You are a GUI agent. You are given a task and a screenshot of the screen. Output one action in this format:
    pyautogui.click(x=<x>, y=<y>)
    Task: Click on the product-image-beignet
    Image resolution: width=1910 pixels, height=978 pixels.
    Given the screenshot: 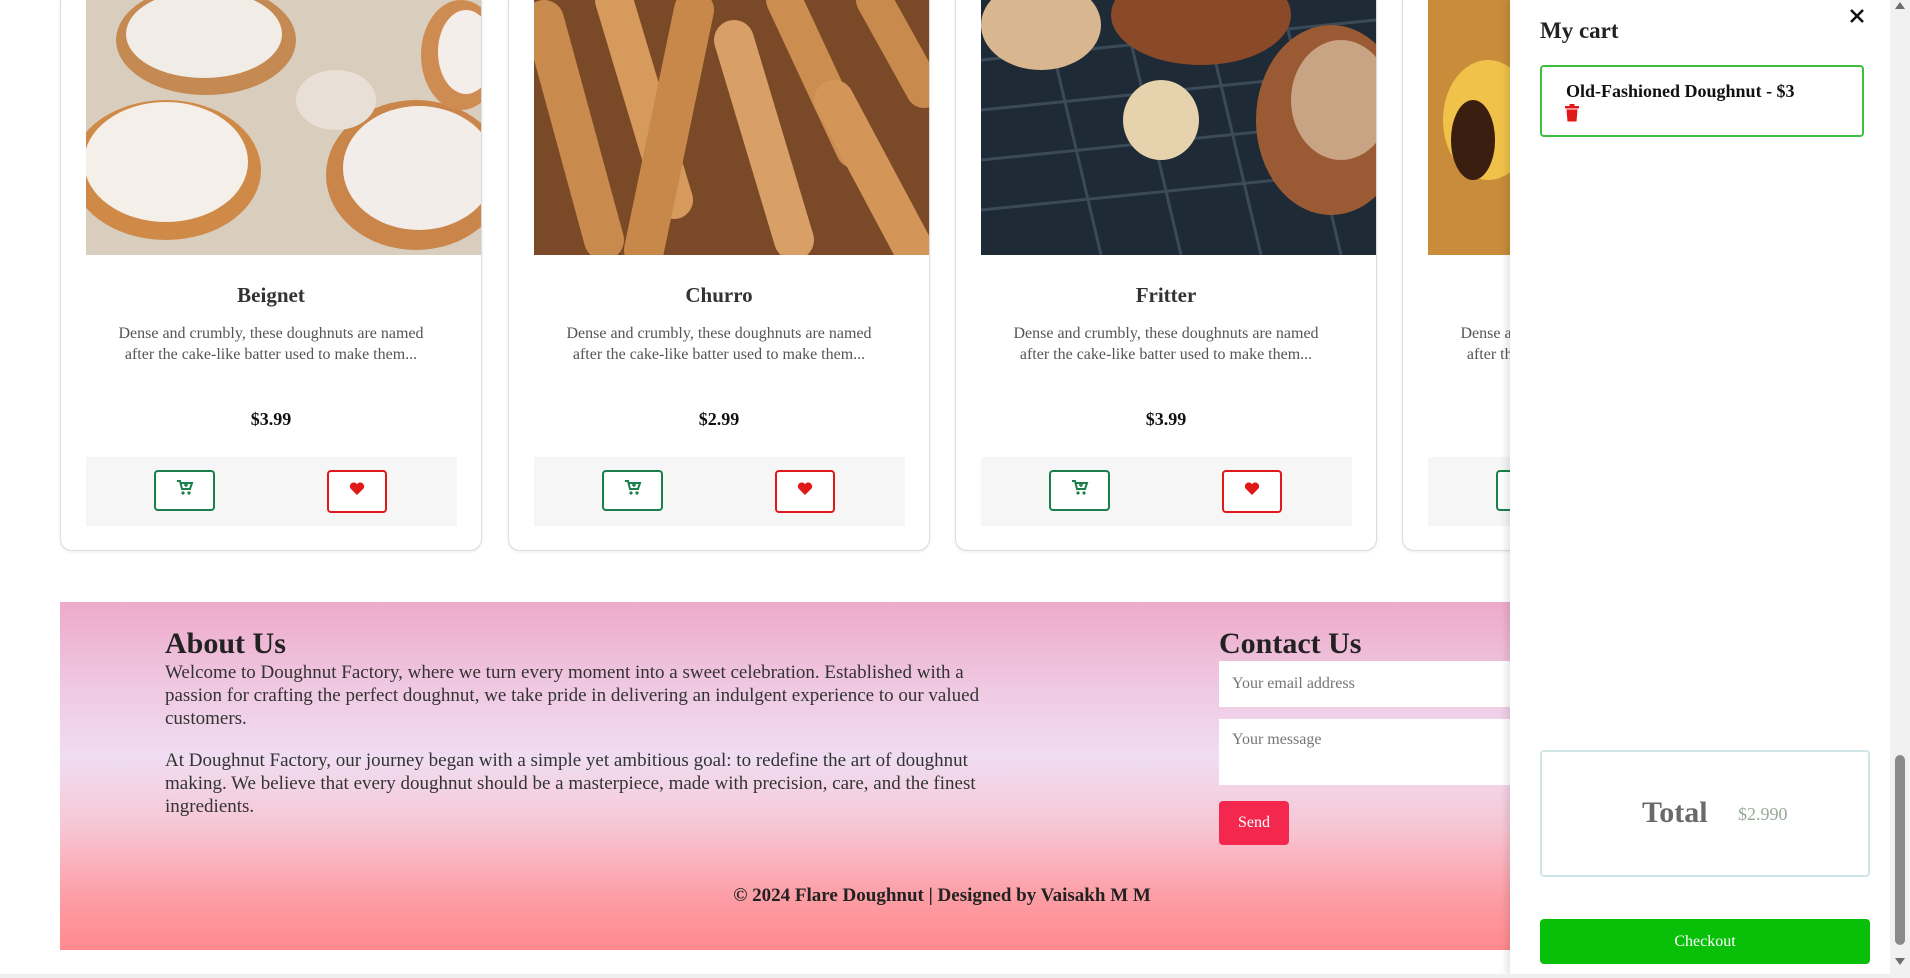 What is the action you would take?
    pyautogui.click(x=283, y=127)
    